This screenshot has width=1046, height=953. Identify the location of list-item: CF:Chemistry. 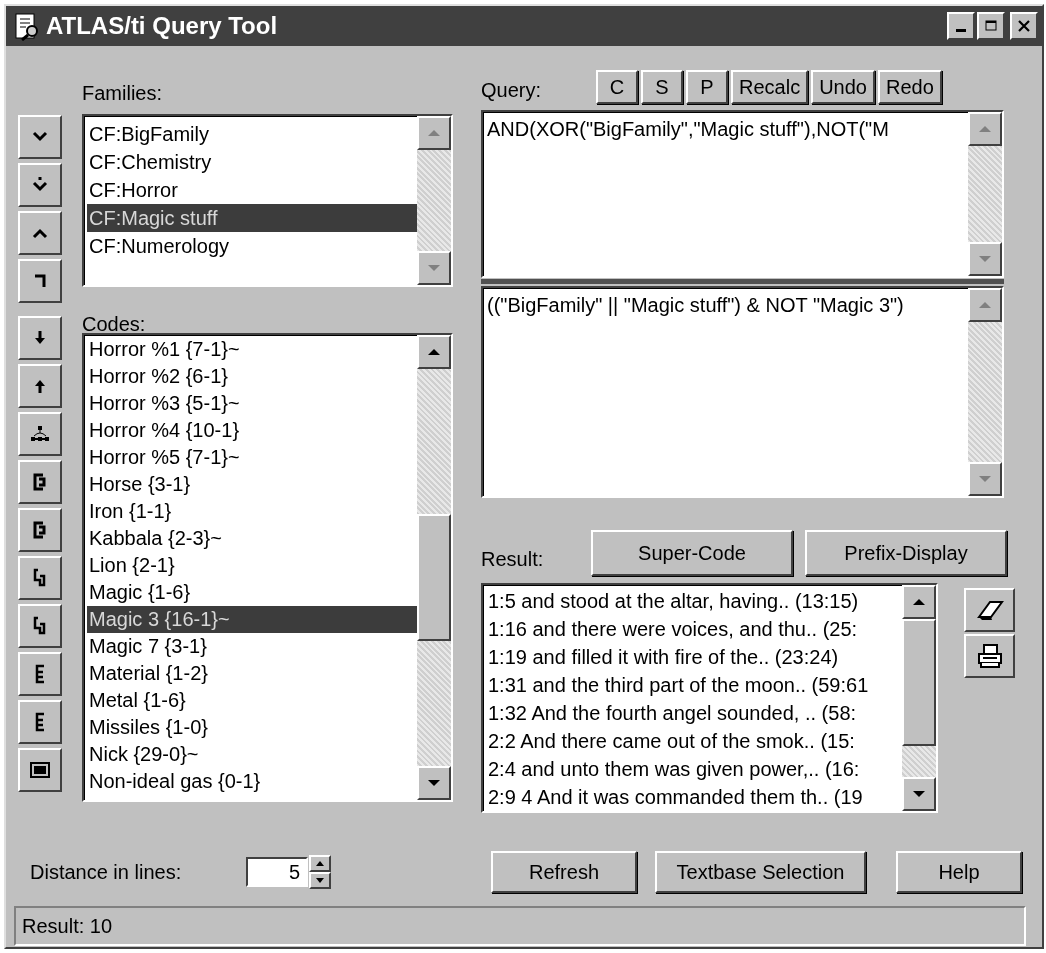
(252, 162).